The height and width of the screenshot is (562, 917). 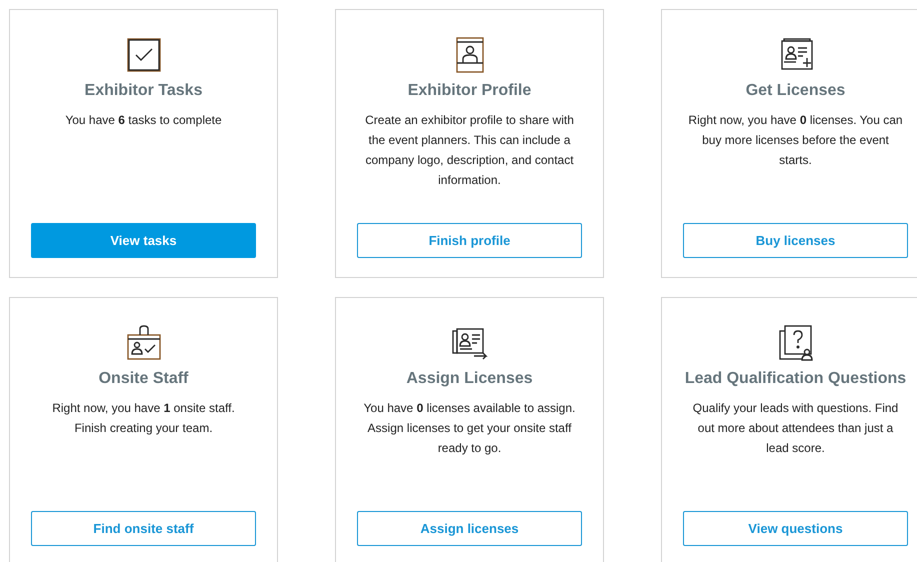 I want to click on card-title: Exhibitor Profile, so click(x=470, y=91).